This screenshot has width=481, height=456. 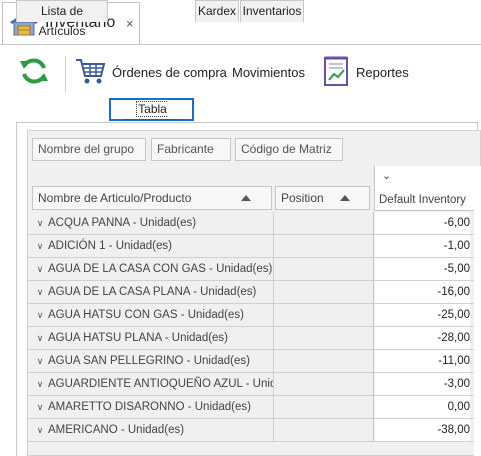 I want to click on tab-tabla-dinamica: Tabla Dinámica, so click(x=151, y=116).